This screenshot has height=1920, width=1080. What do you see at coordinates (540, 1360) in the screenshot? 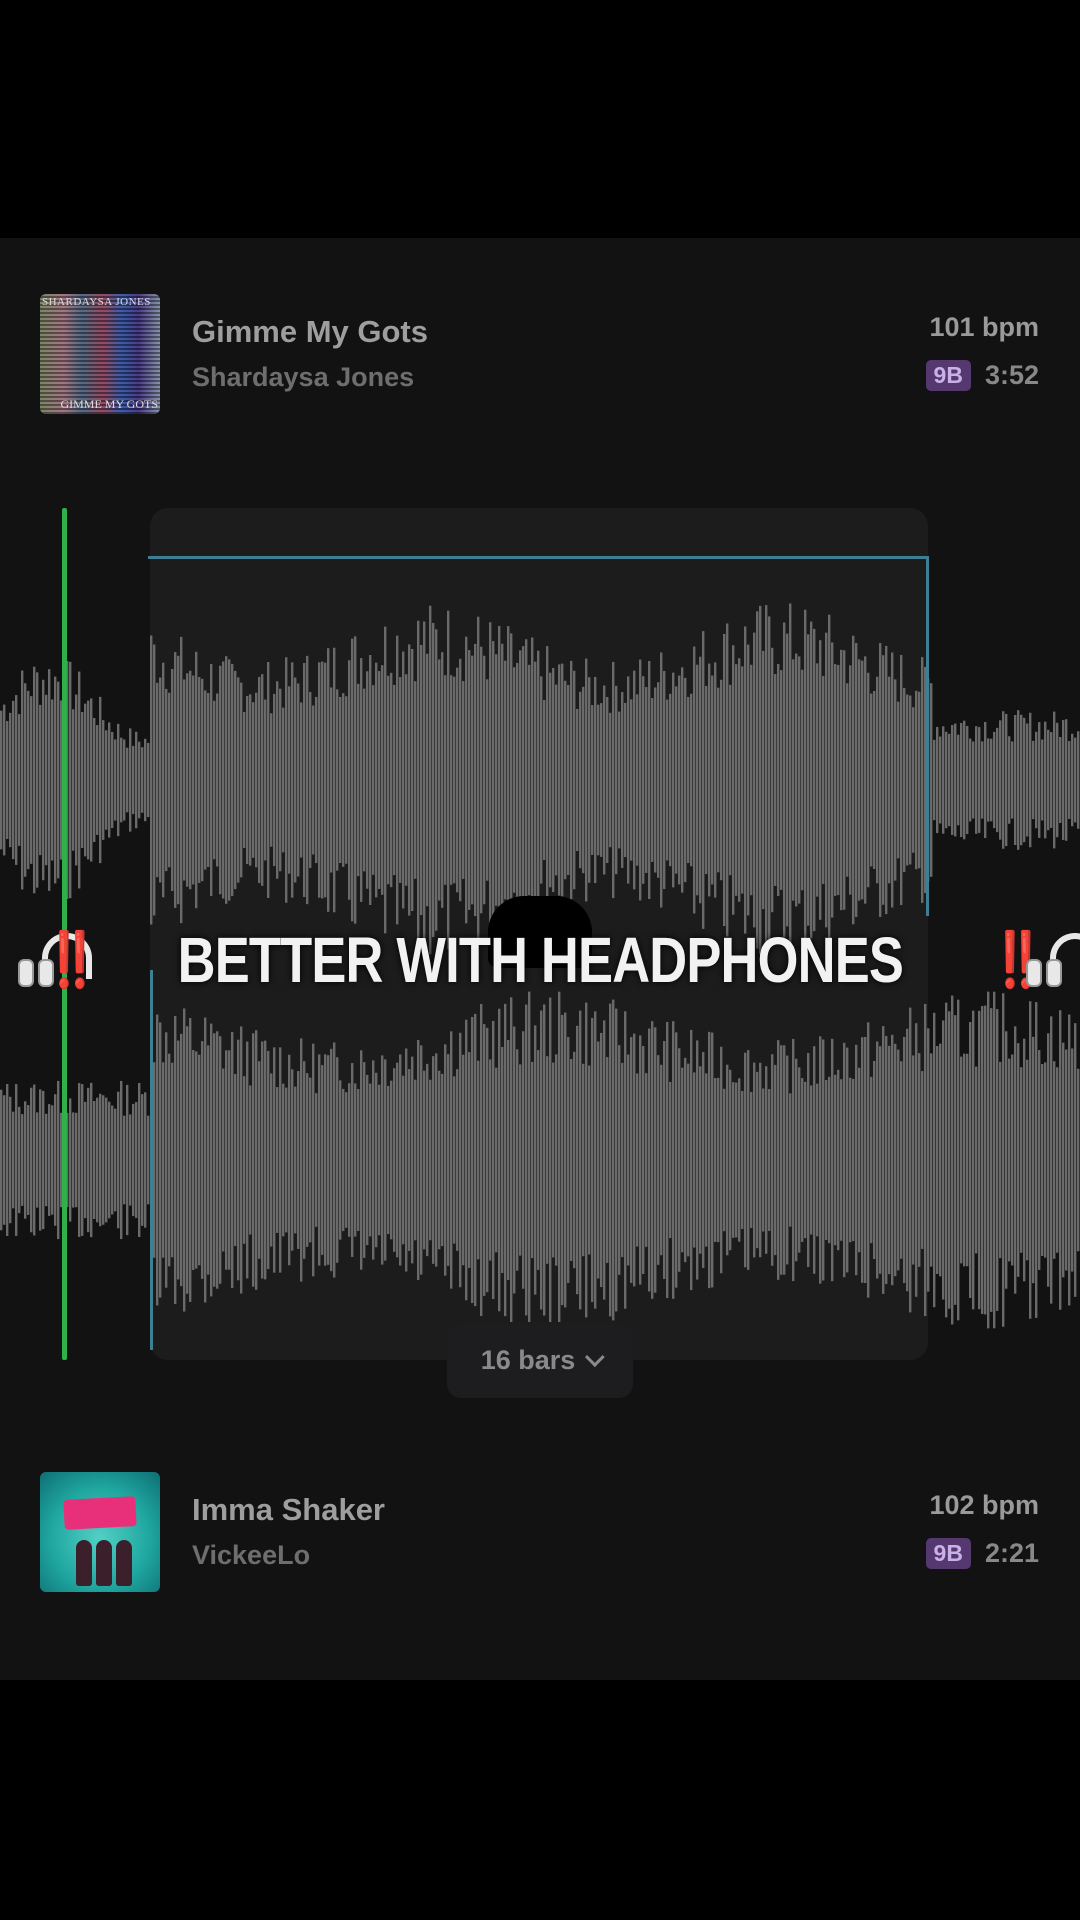
I see `loop-length-dropdown: 16 bars` at bounding box center [540, 1360].